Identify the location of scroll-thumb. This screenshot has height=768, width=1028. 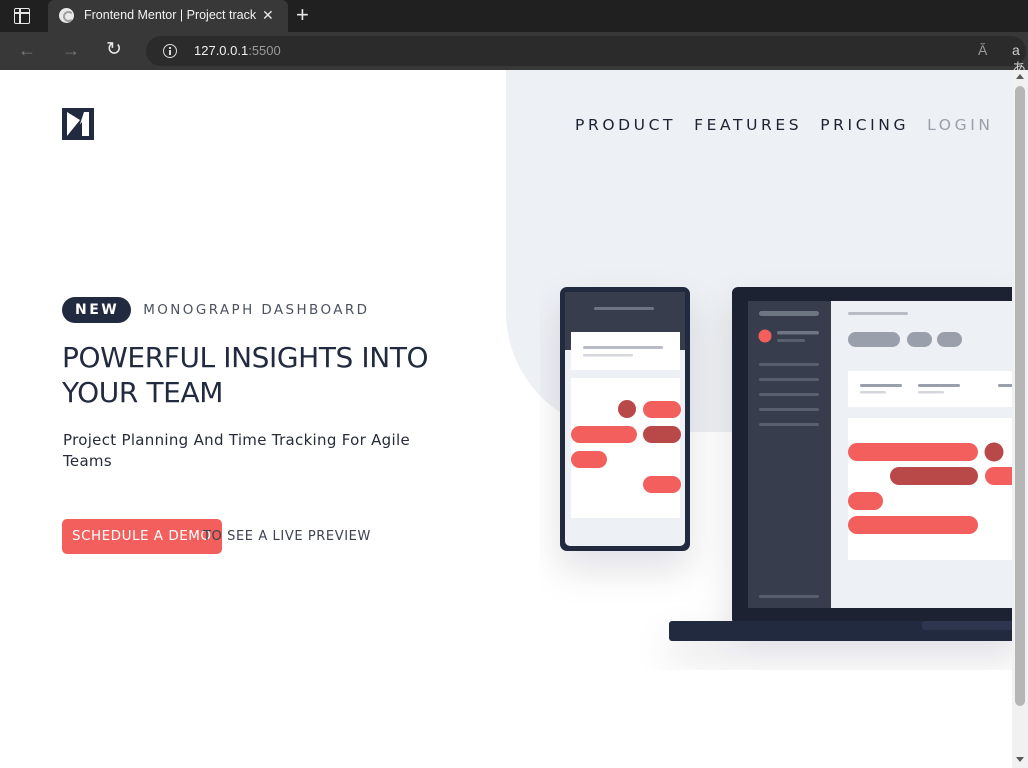
(1020, 396).